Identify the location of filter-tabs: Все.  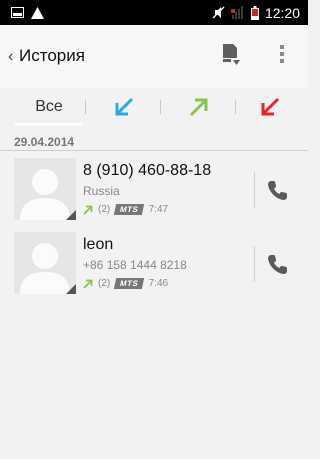
(154, 107).